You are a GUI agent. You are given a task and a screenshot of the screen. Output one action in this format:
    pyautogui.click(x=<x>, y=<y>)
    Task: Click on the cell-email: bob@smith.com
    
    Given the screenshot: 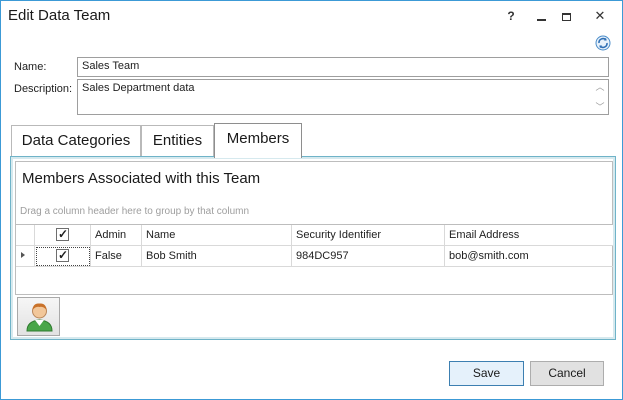 What is the action you would take?
    pyautogui.click(x=529, y=256)
    